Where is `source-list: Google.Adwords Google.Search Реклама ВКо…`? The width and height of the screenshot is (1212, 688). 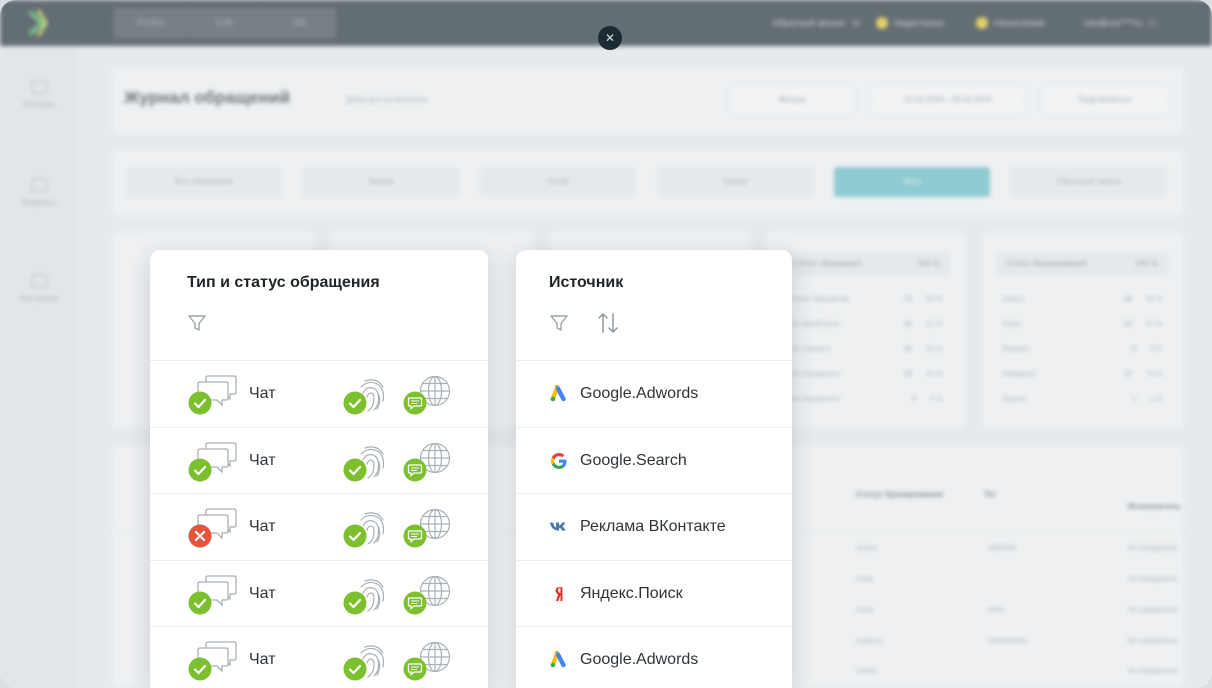
source-list: Google.Adwords Google.Search Реклама ВКо… is located at coordinates (654, 524).